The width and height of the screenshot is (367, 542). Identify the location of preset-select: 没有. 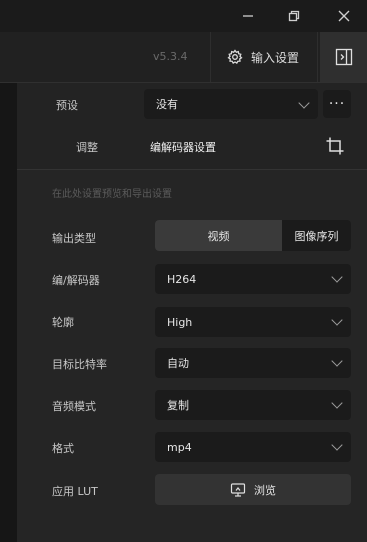
(231, 104).